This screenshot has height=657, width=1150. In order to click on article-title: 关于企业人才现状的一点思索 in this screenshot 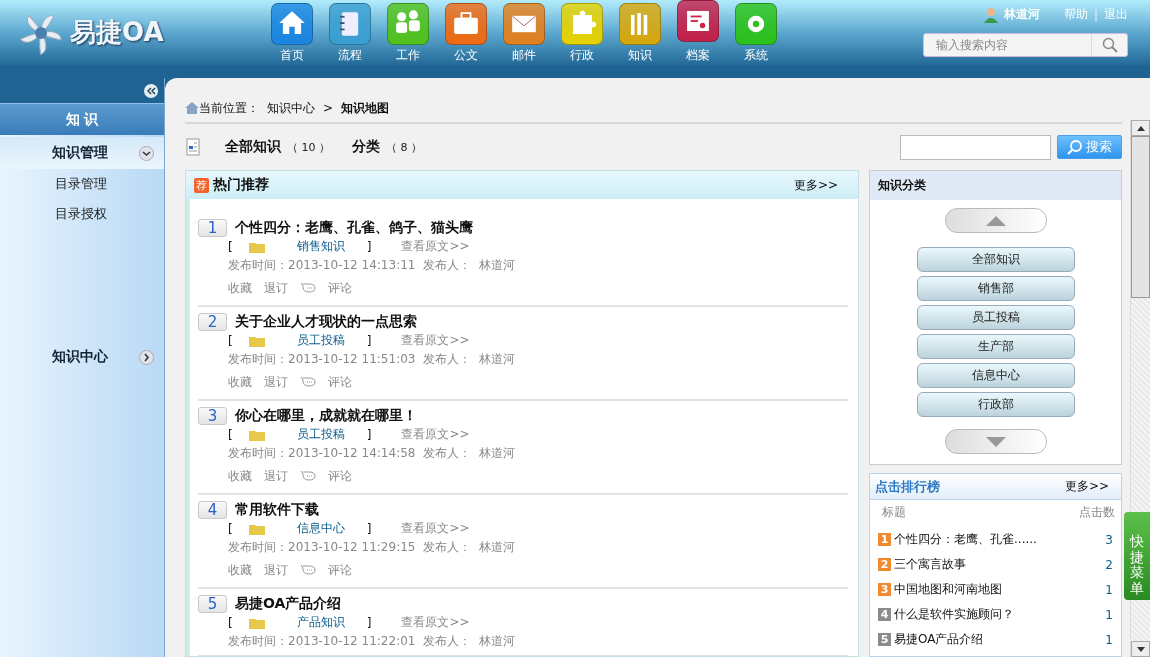, I will do `click(326, 322)`.